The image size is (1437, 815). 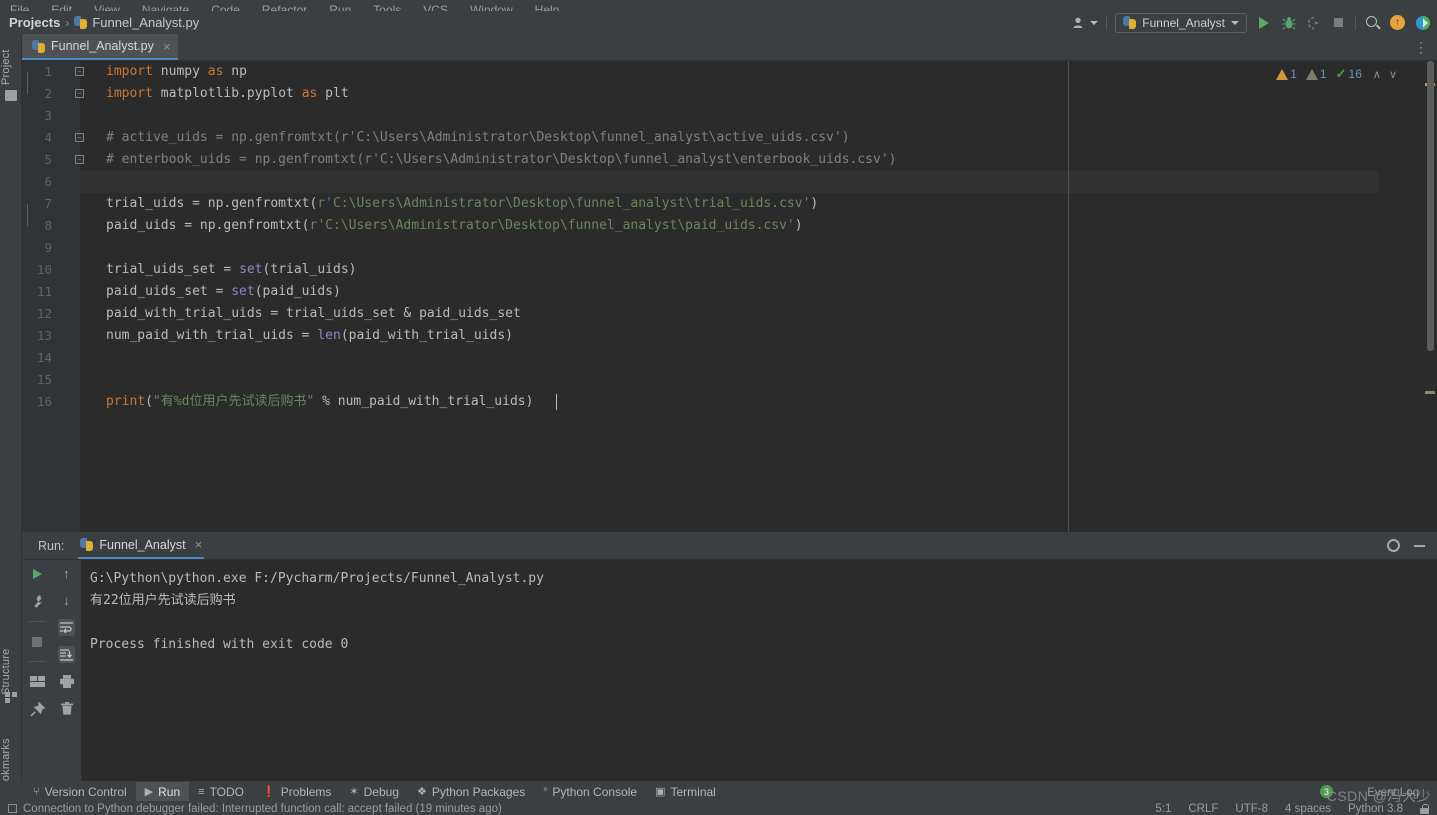 I want to click on settings-icon, so click(x=37, y=601).